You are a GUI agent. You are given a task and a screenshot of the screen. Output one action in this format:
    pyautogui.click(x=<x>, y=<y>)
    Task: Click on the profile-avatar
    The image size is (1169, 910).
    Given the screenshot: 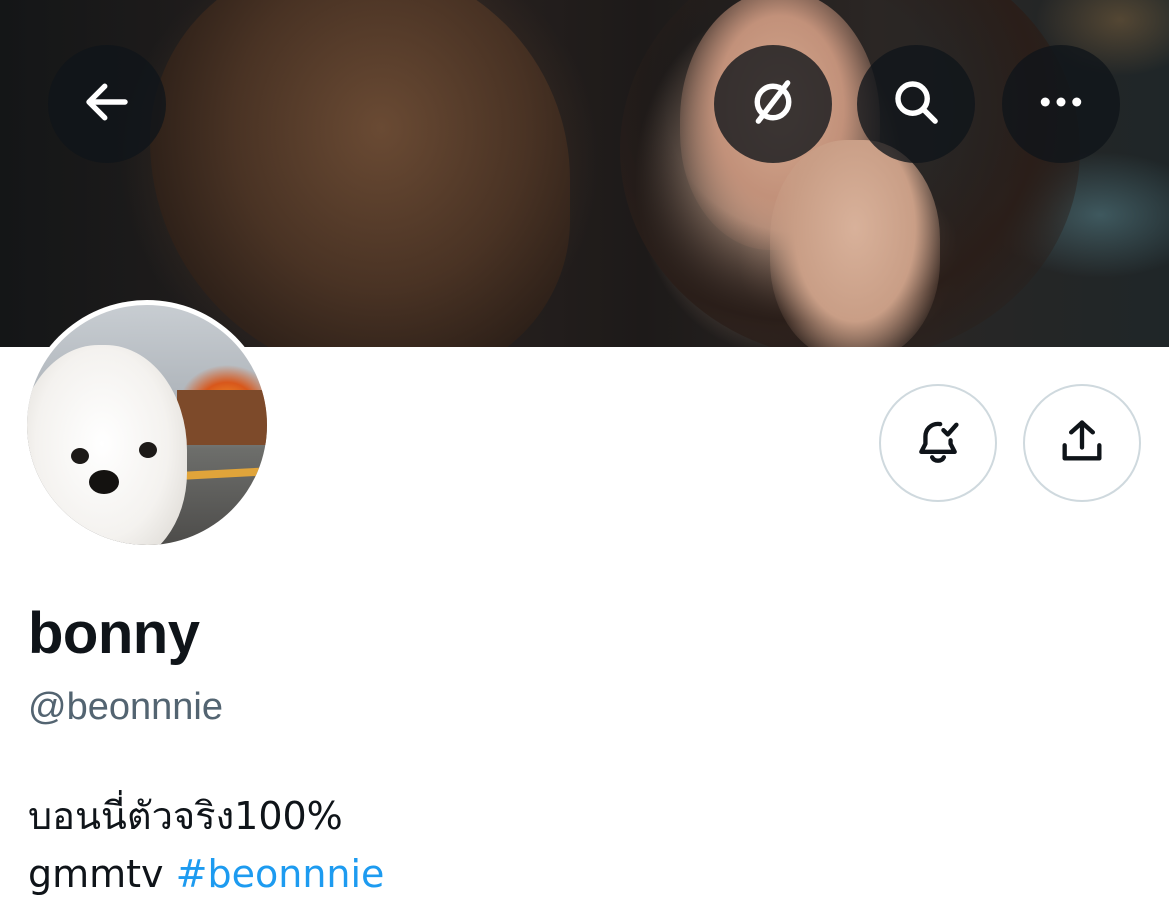 What is the action you would take?
    pyautogui.click(x=147, y=425)
    